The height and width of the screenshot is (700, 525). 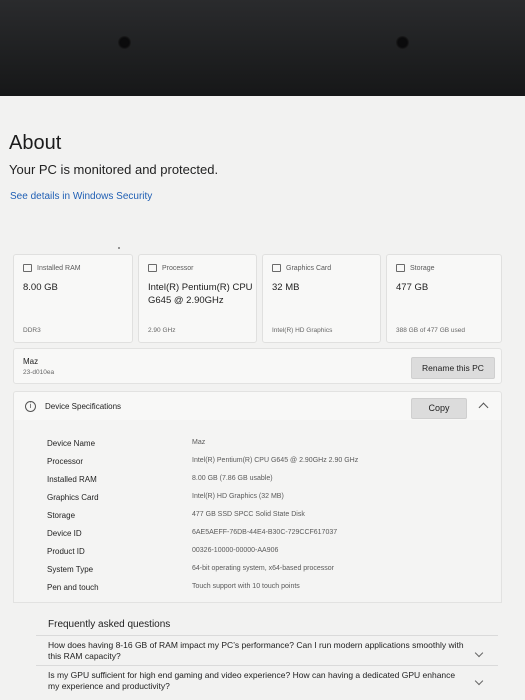 What do you see at coordinates (238, 496) in the screenshot?
I see `spec-value: Intel(R) HD Graphics (32 MB)` at bounding box center [238, 496].